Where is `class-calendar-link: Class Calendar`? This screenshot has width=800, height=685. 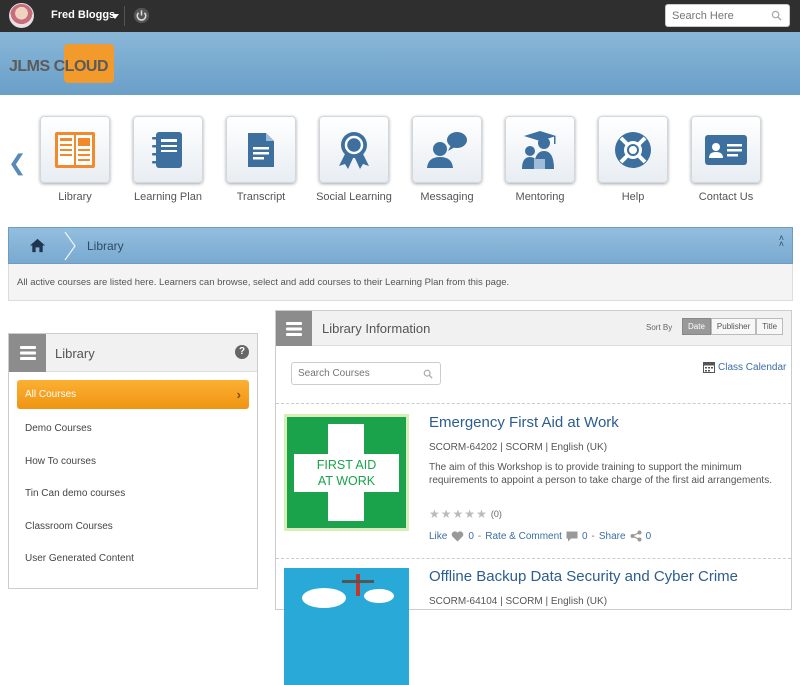 class-calendar-link: Class Calendar is located at coordinates (744, 367).